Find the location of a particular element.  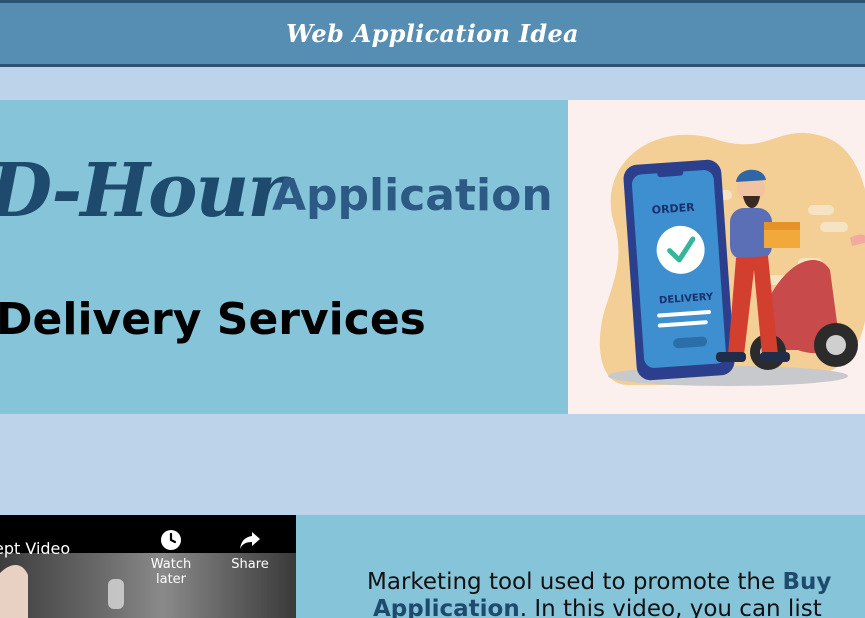

info-text-prefix: Marketing tool used to promote the is located at coordinates (575, 582).